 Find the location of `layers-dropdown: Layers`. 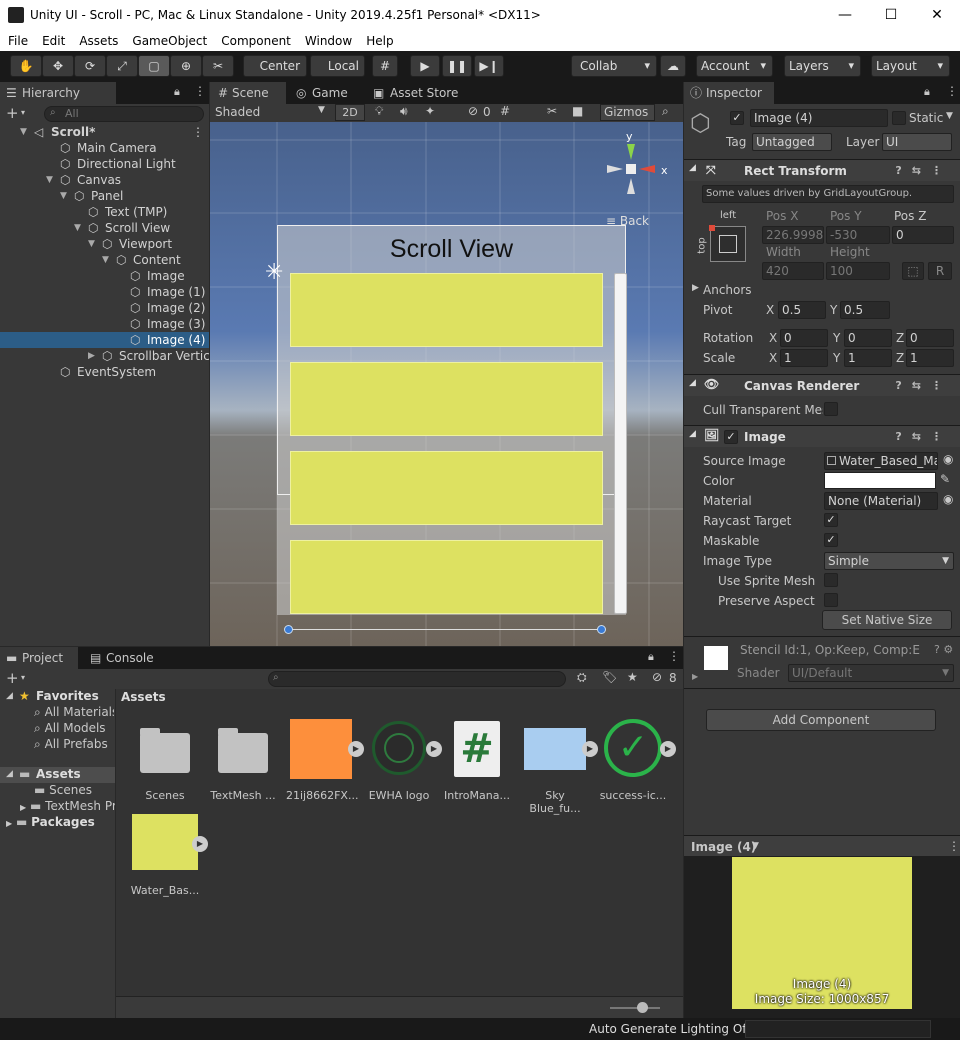

layers-dropdown: Layers is located at coordinates (822, 66).